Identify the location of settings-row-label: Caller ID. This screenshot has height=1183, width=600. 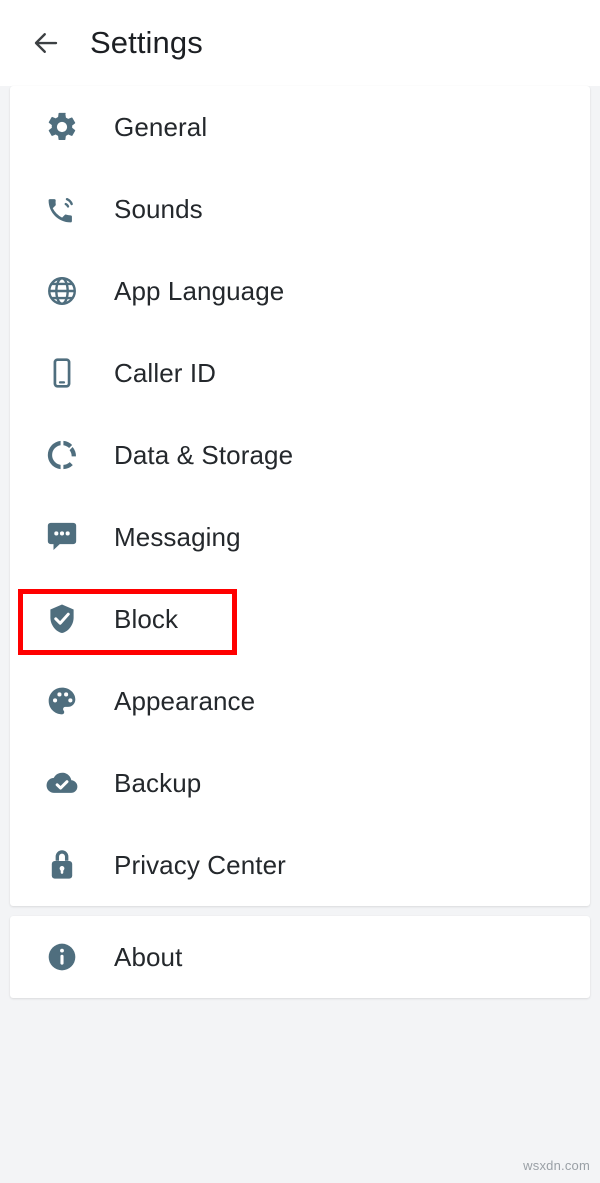
(165, 372).